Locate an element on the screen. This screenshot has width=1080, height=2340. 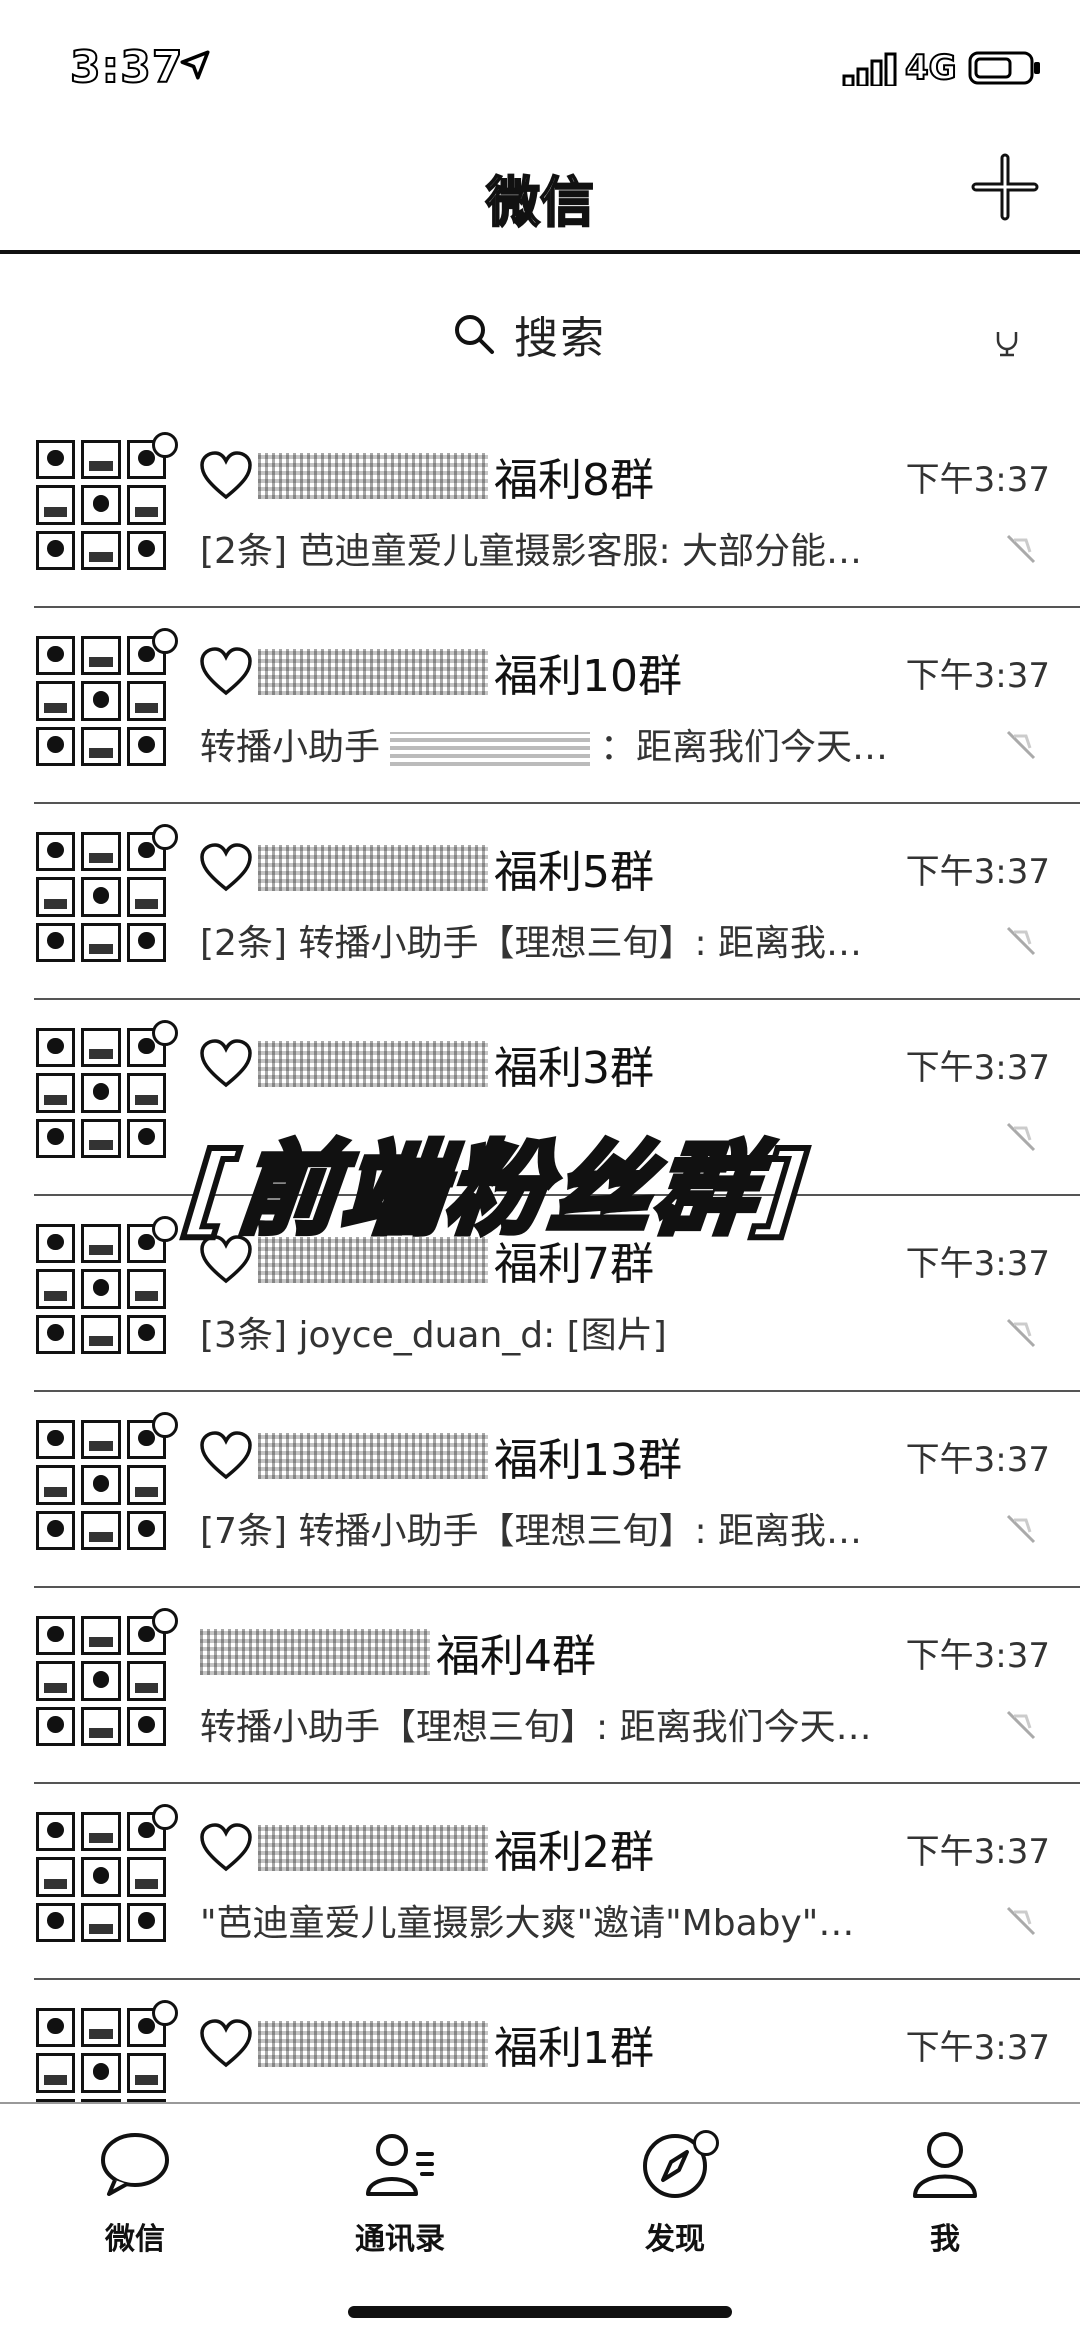
signal-icon is located at coordinates (869, 69).